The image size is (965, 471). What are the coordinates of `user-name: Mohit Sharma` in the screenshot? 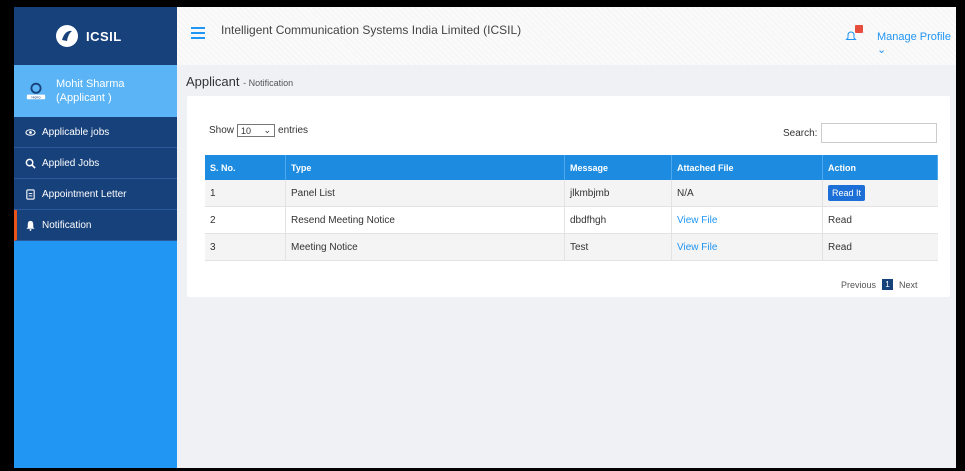 It's located at (90, 84).